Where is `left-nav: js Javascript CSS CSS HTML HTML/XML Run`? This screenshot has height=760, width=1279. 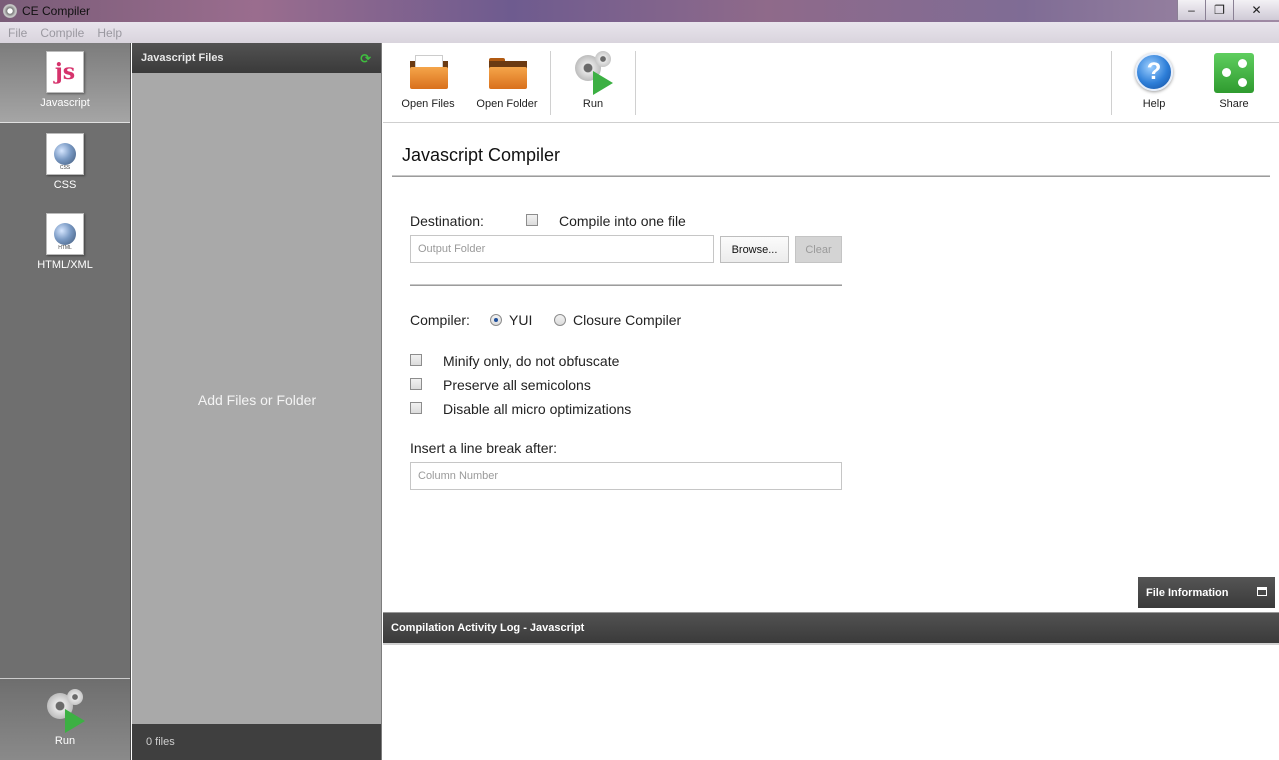 left-nav: js Javascript CSS CSS HTML HTML/XML Run is located at coordinates (65, 401).